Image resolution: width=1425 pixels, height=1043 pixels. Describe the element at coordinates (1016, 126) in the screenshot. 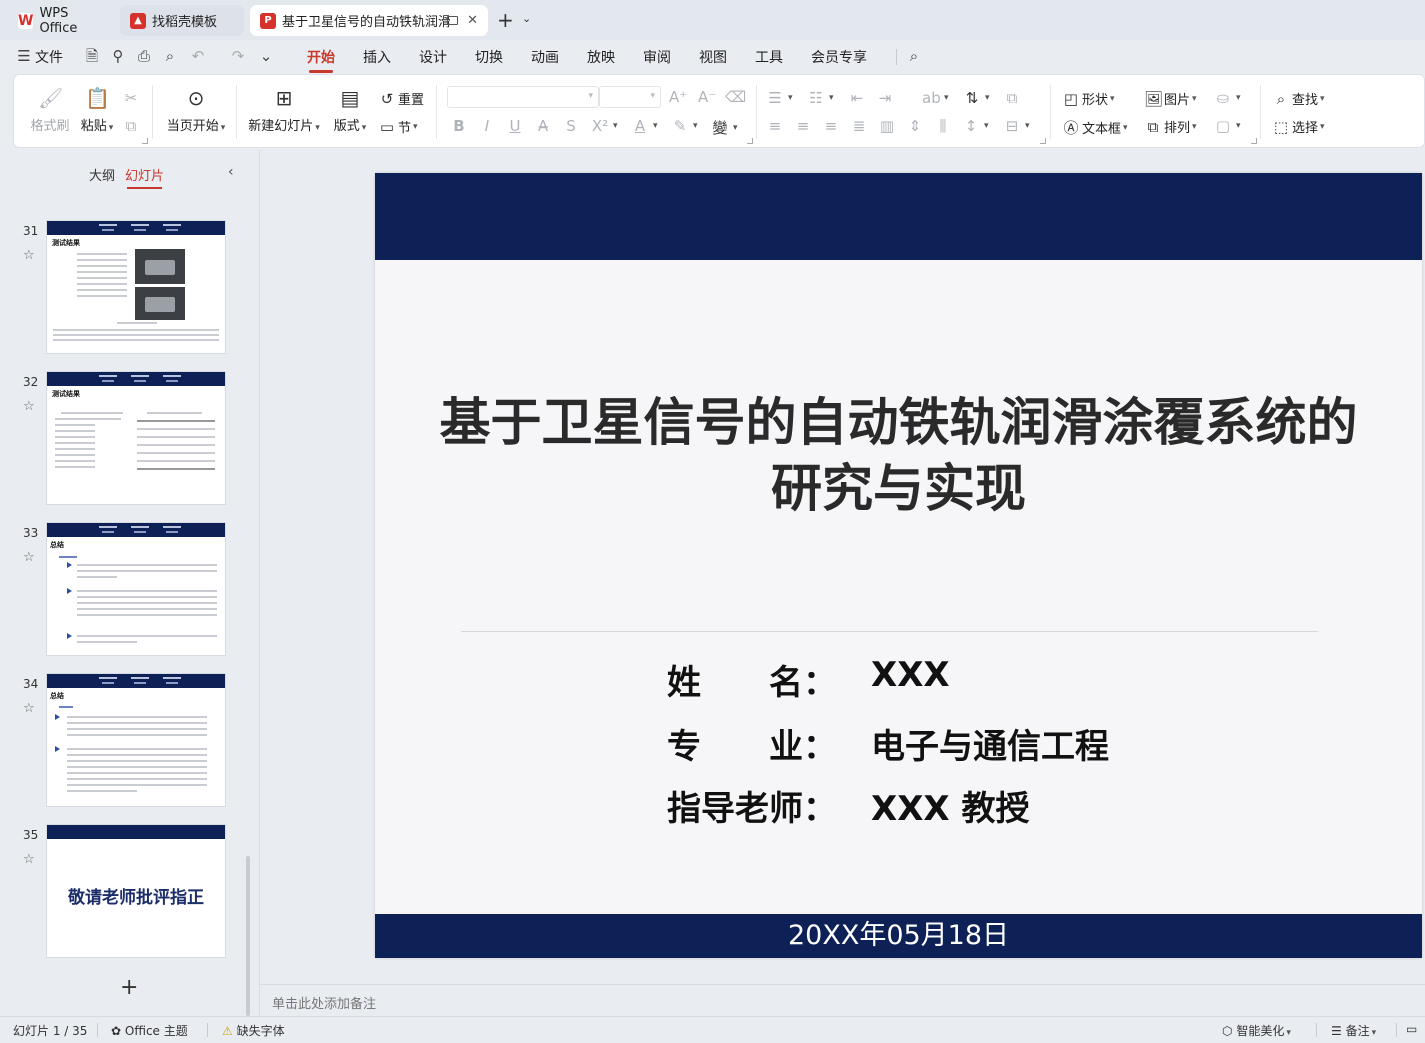

I see `text-box-align-button: ⊟ ▾` at that location.